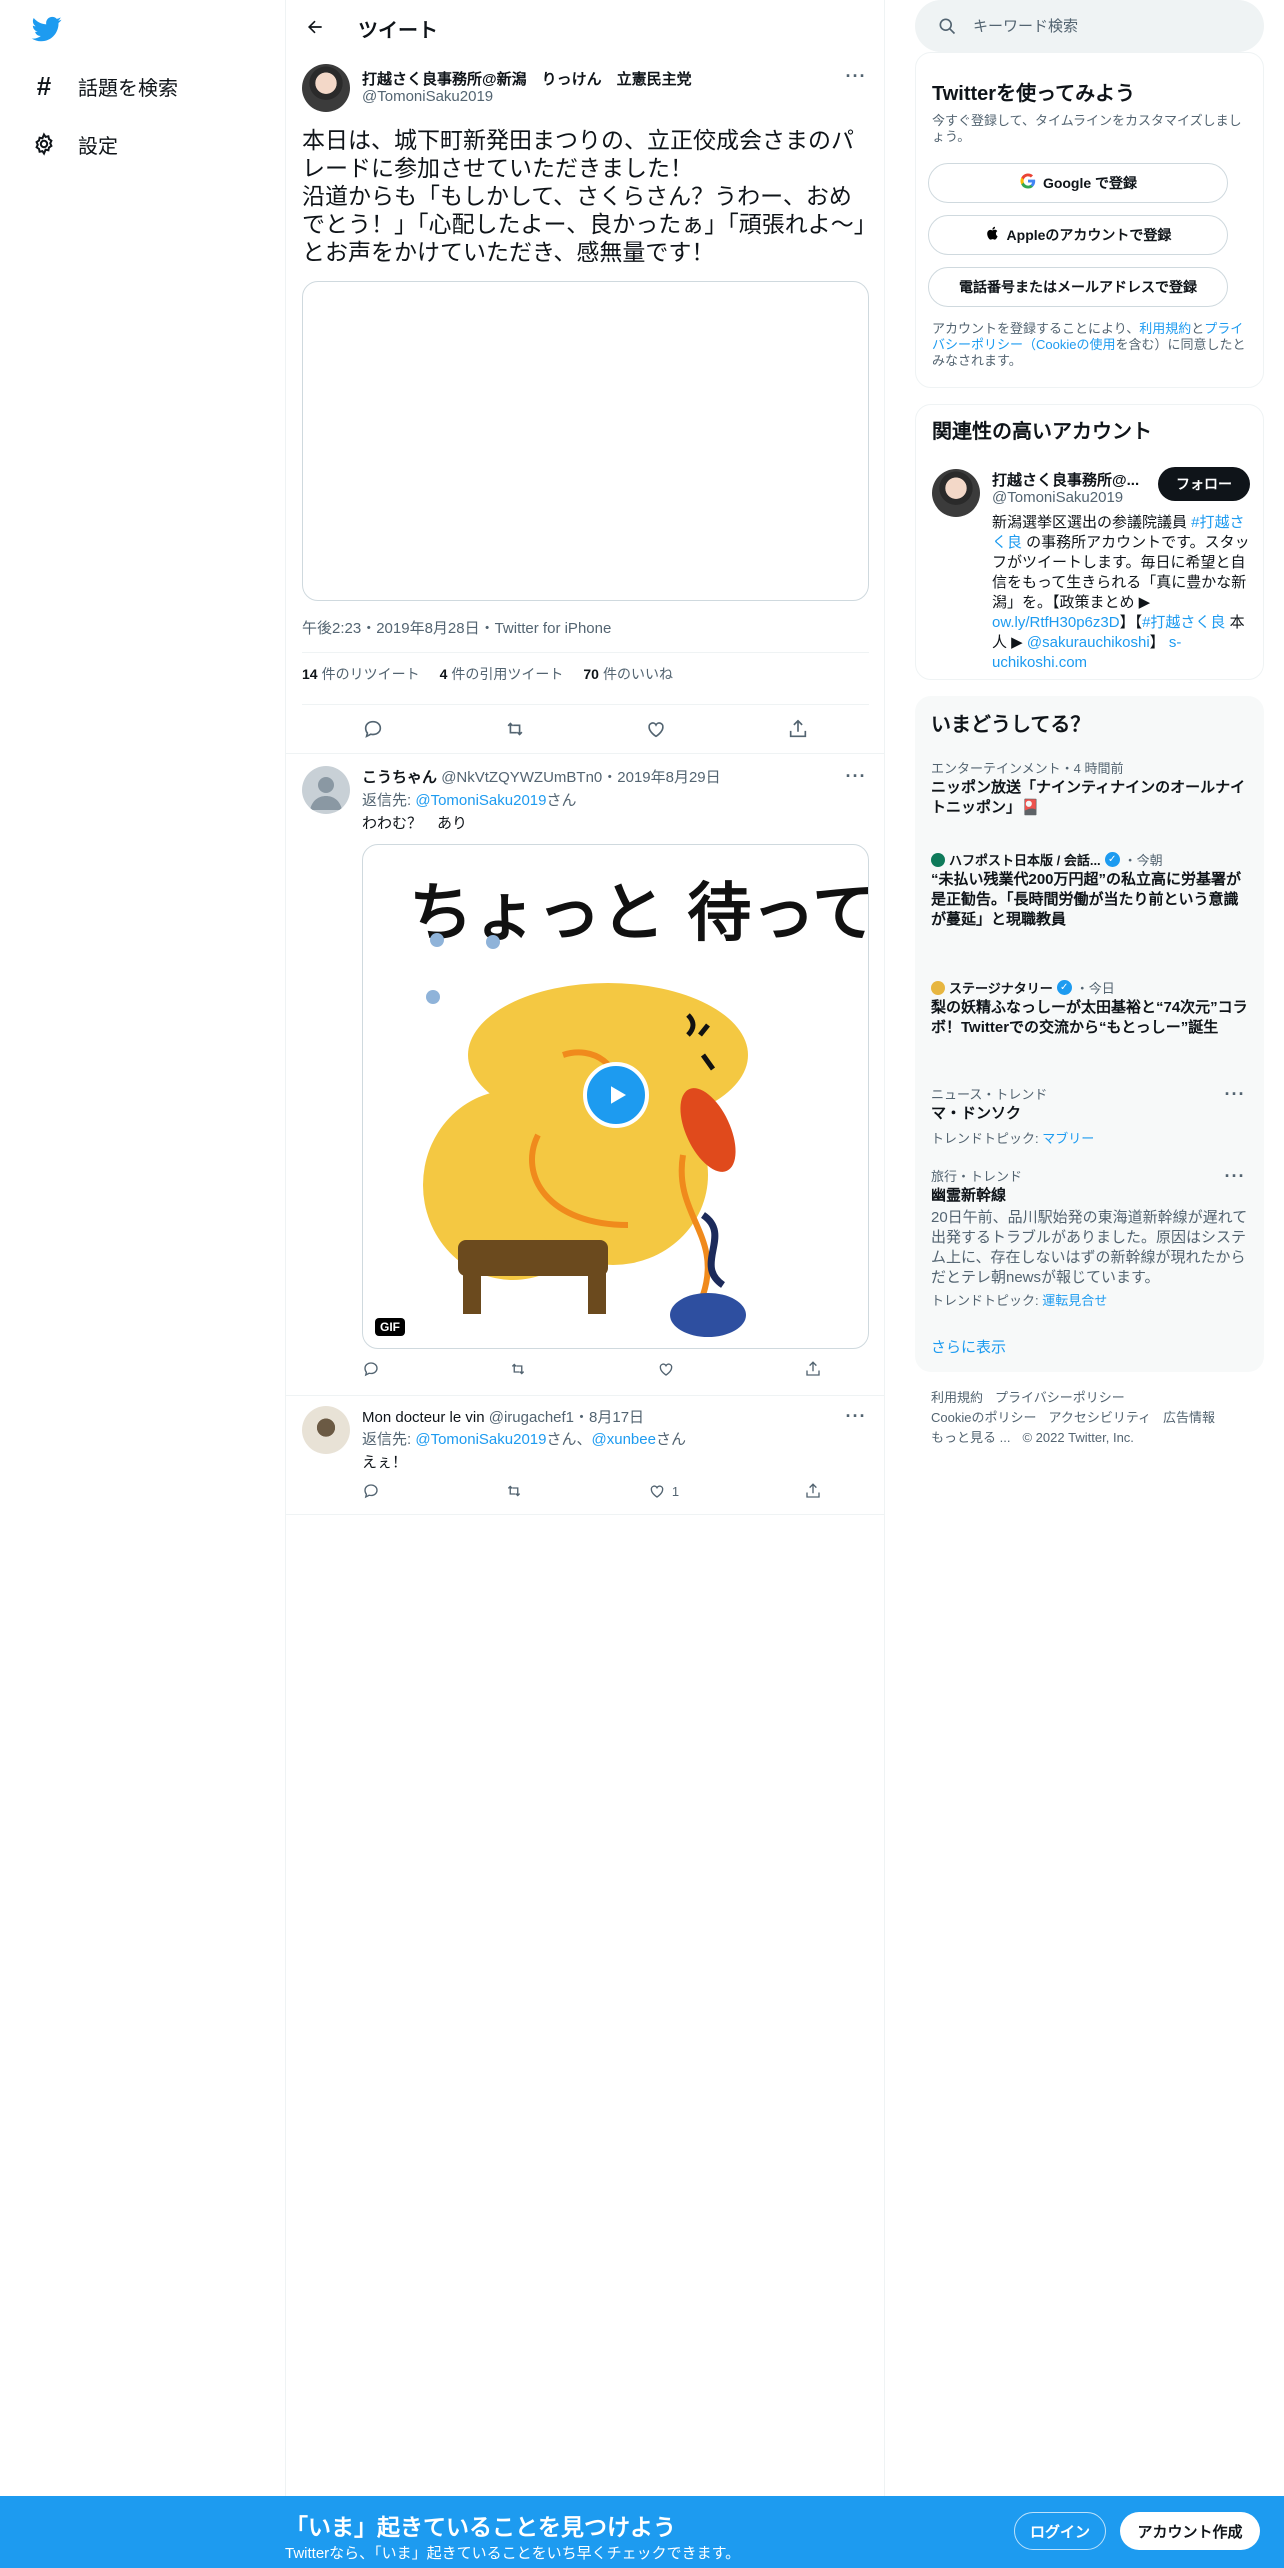  I want to click on footer-link: 利用規約, so click(957, 1397).